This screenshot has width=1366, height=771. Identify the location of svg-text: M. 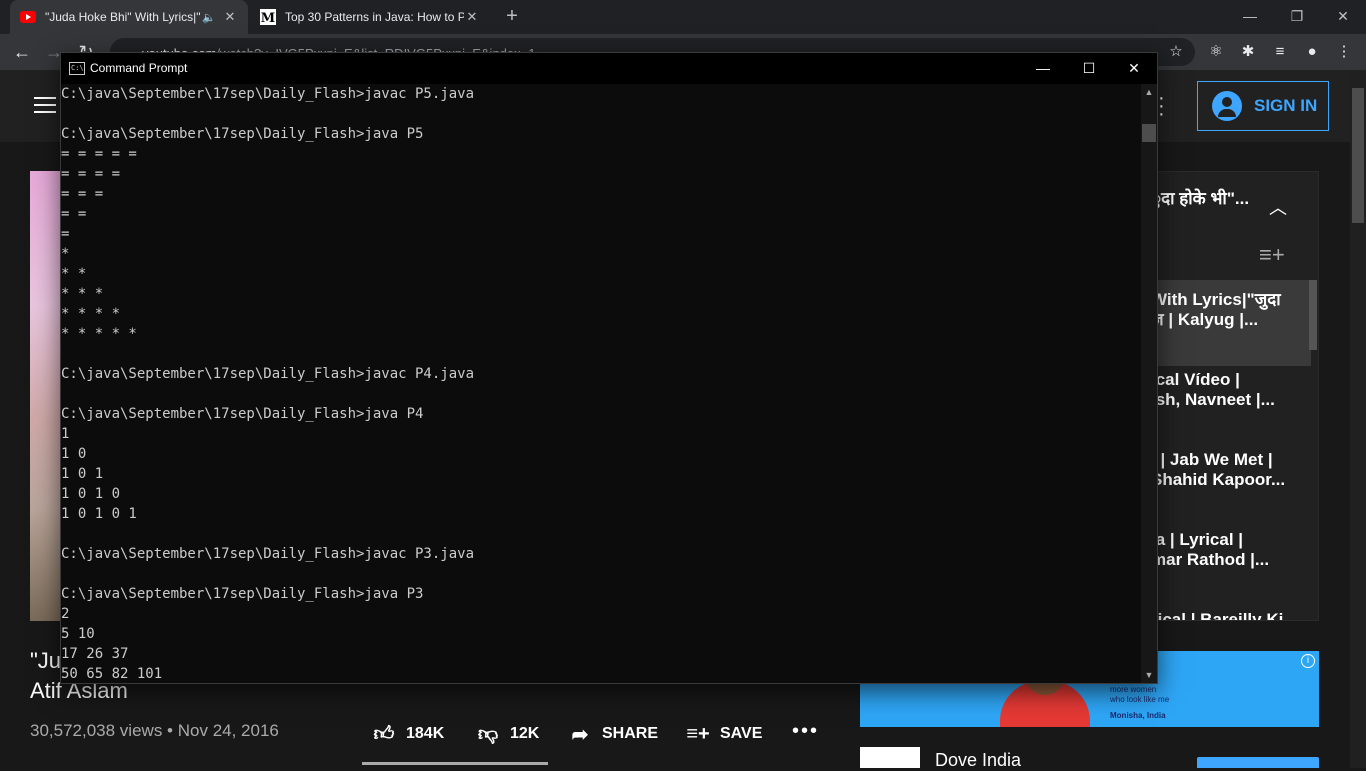
(268, 18).